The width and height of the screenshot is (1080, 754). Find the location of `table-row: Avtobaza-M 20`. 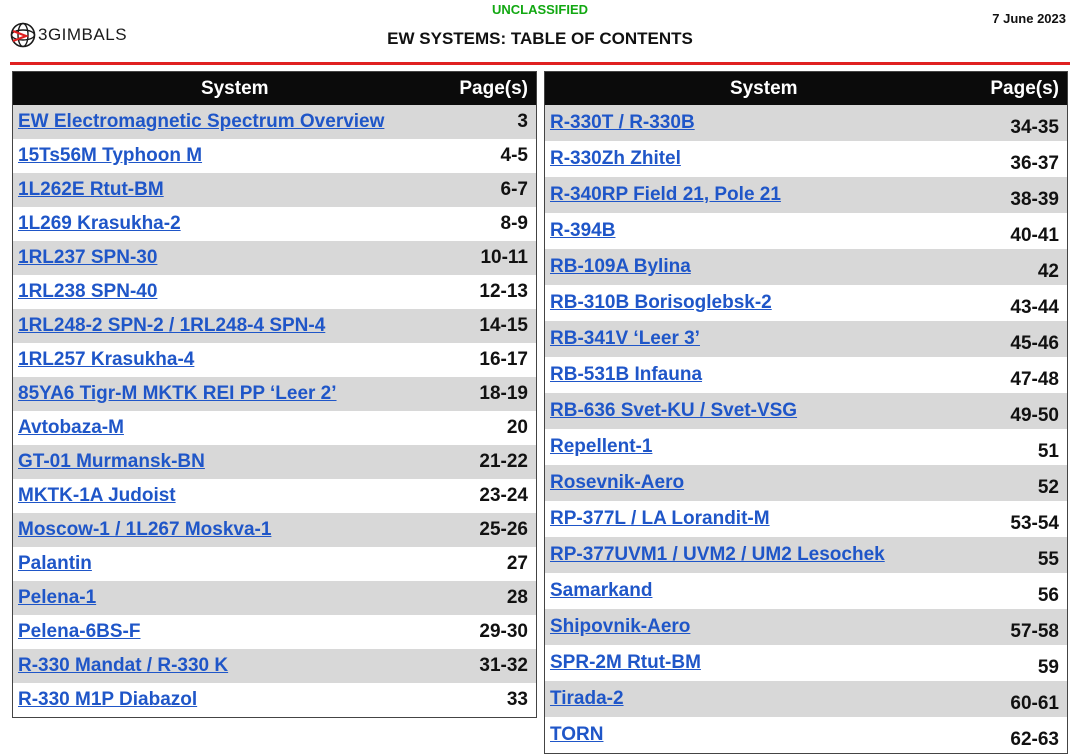

table-row: Avtobaza-M 20 is located at coordinates (275, 428).